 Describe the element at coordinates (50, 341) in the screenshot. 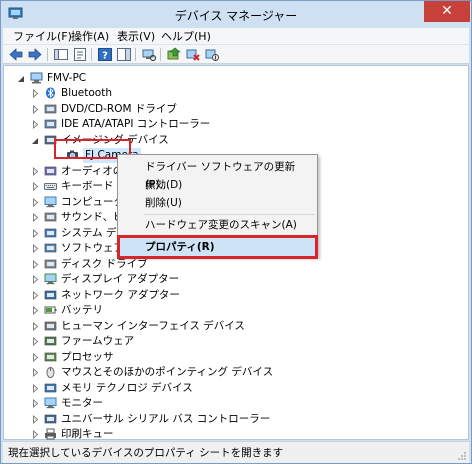

I see `firmware-icon` at that location.